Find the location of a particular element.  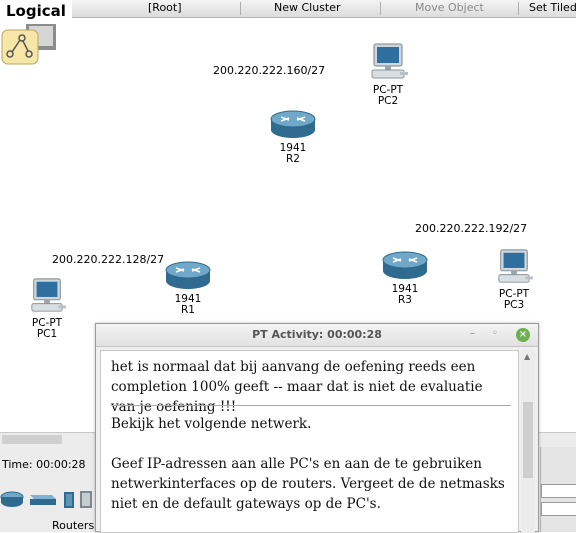

pc-device: PC-PT PC2 is located at coordinates (388, 74).